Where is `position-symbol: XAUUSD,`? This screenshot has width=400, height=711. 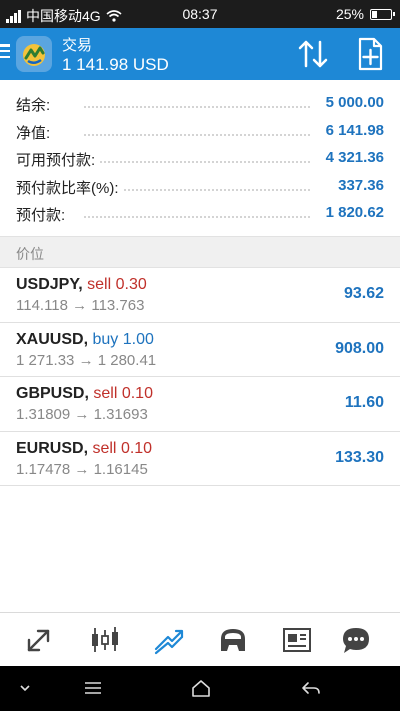 position-symbol: XAUUSD, is located at coordinates (52, 339).